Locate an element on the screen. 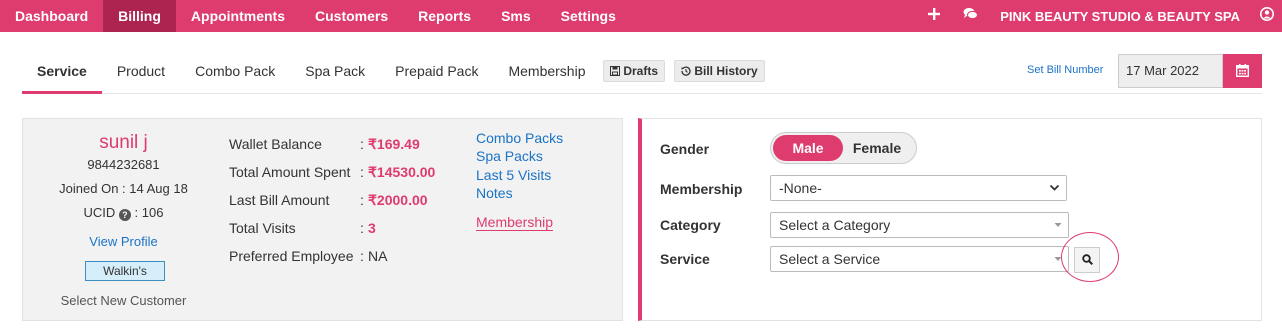 This screenshot has width=1282, height=331. highlight-ring is located at coordinates (1090, 257).